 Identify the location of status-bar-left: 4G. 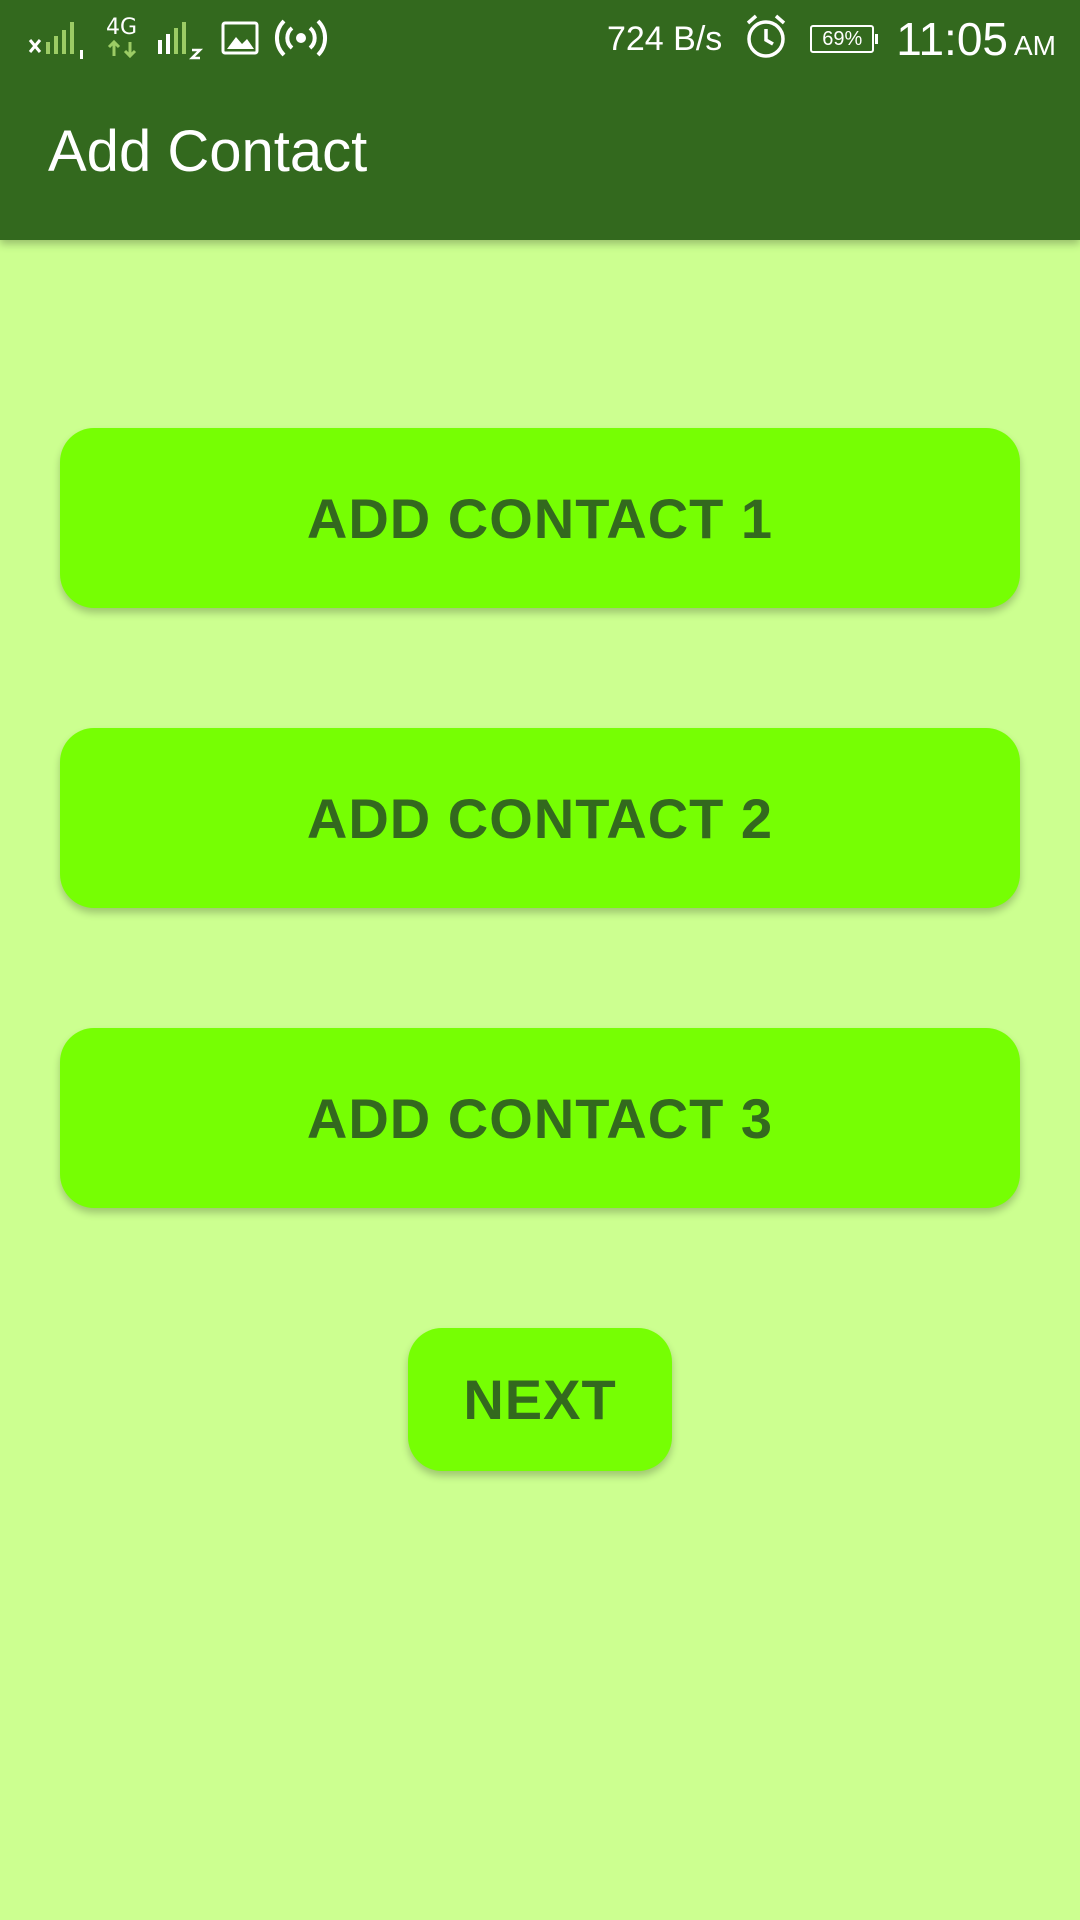
(178, 40).